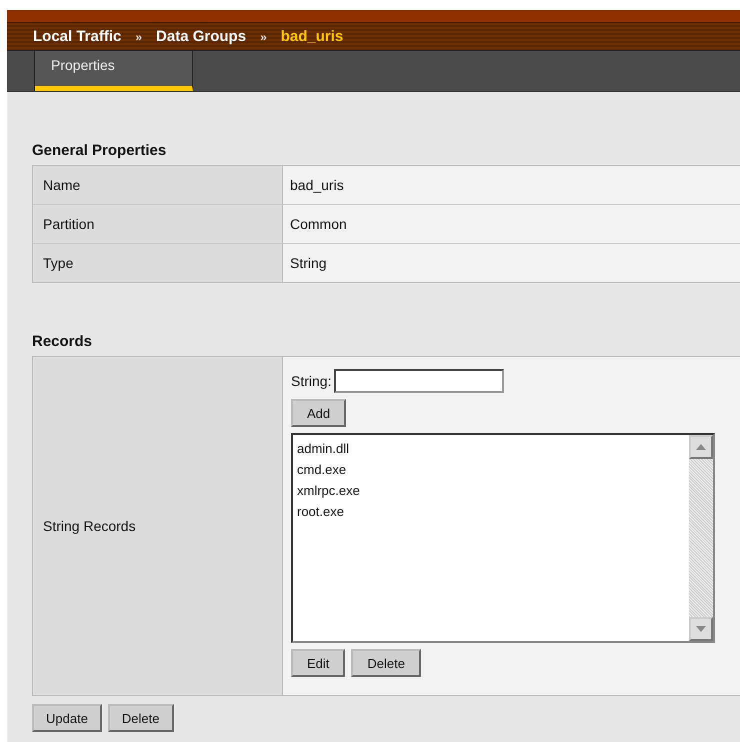 This screenshot has width=740, height=742. What do you see at coordinates (491, 490) in the screenshot?
I see `list-item: xmlrpc.exe` at bounding box center [491, 490].